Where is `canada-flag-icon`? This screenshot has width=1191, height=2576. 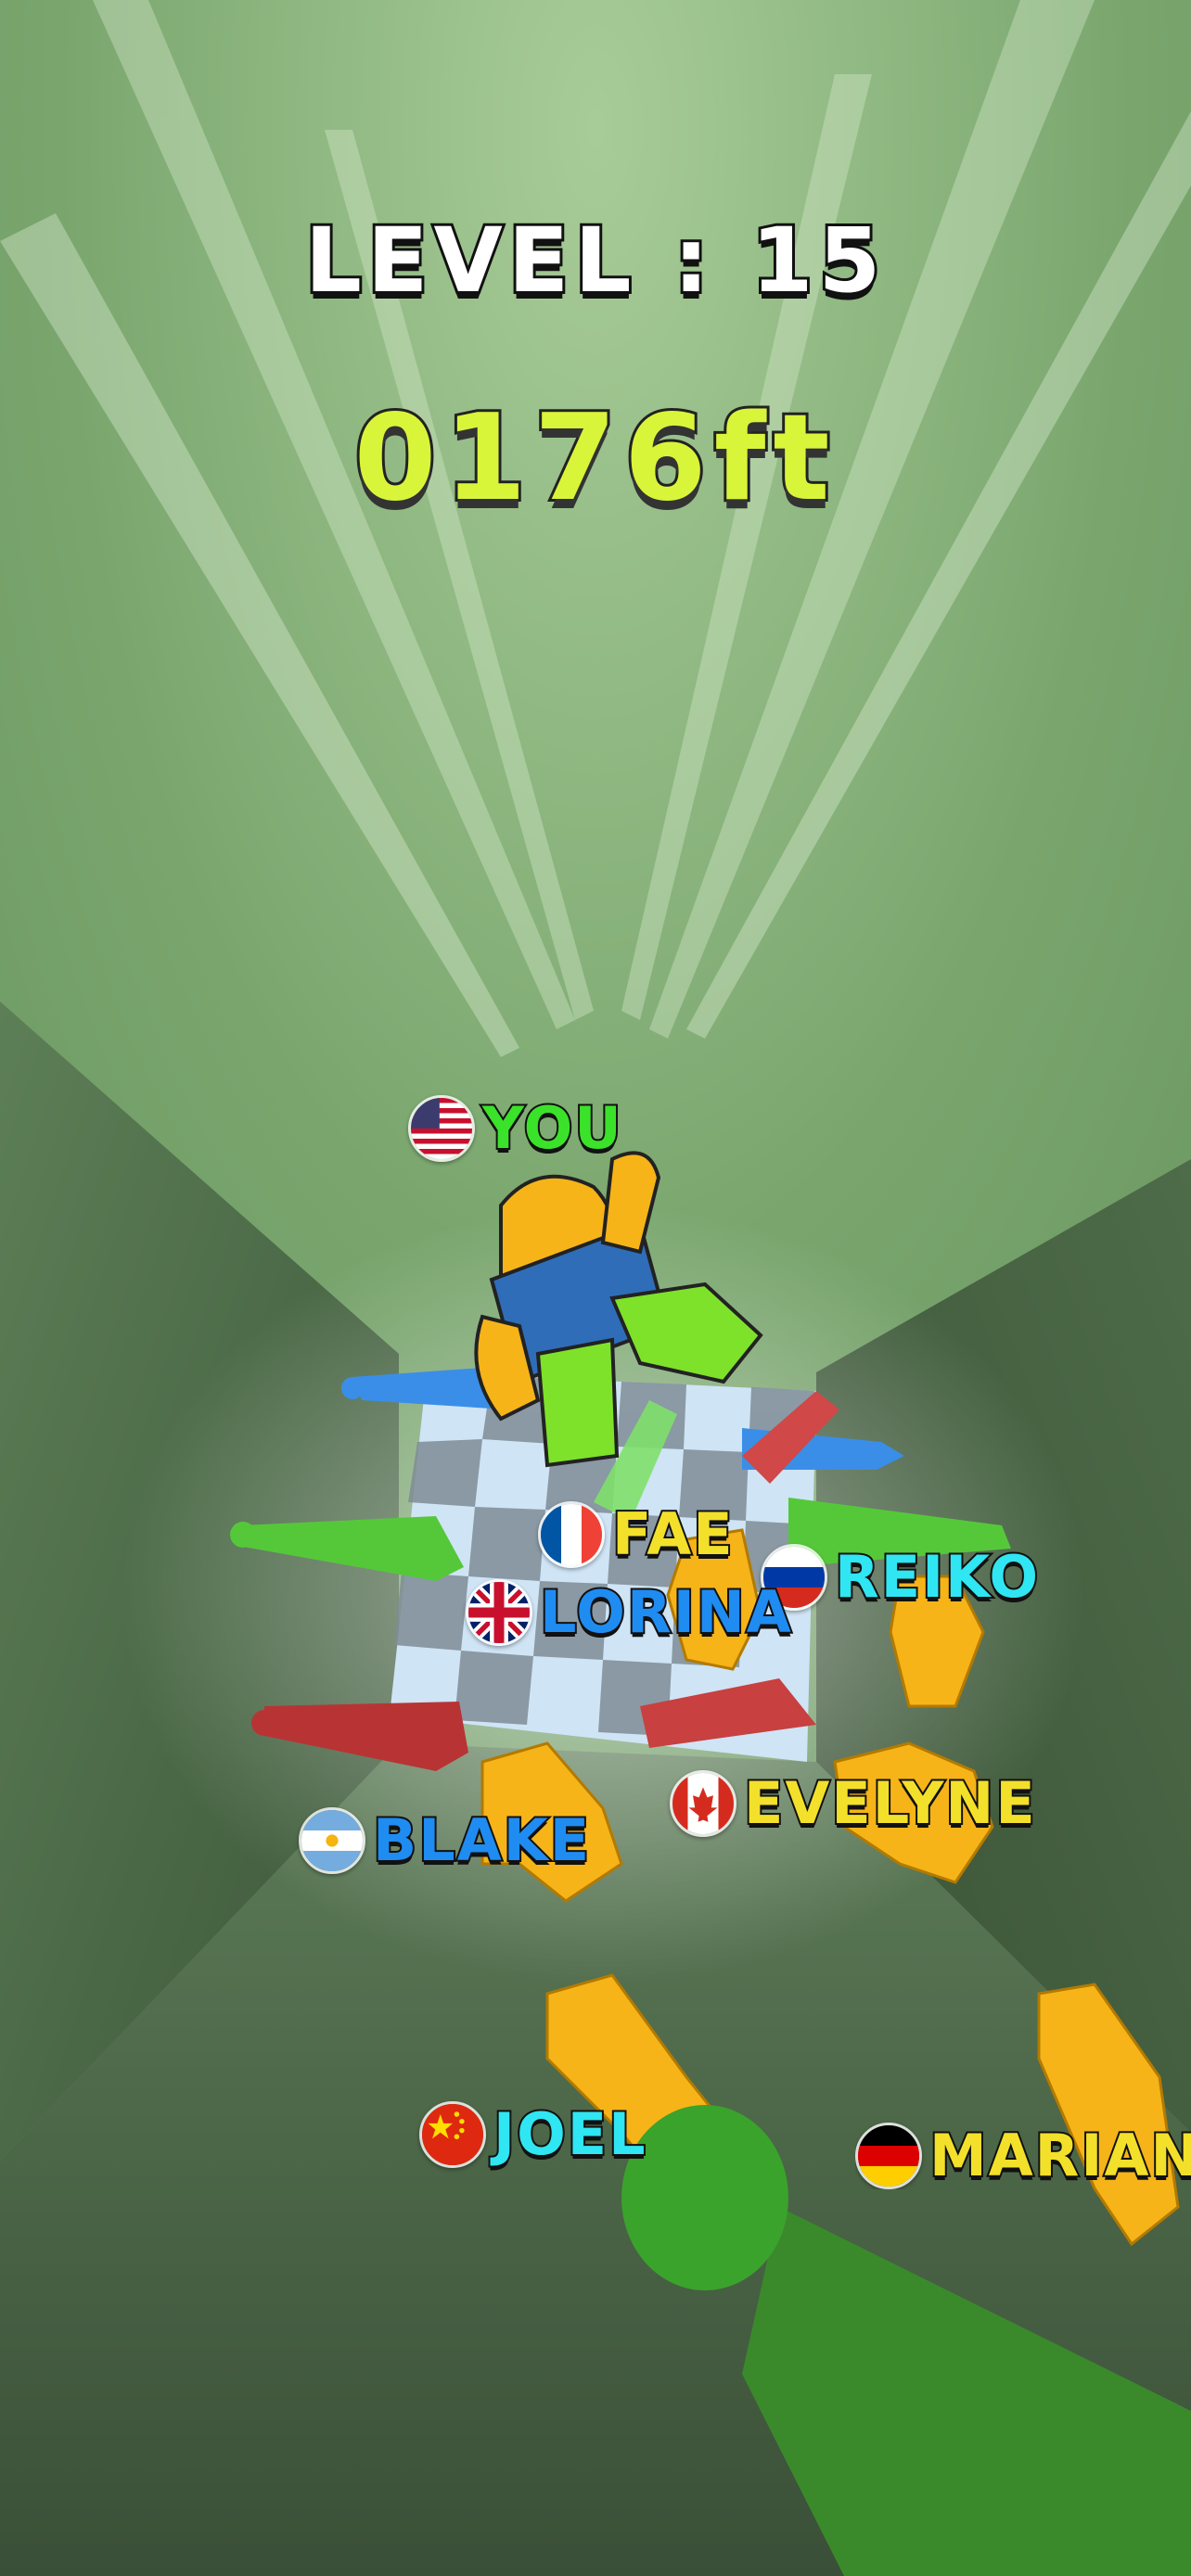
canada-flag-icon is located at coordinates (703, 1803).